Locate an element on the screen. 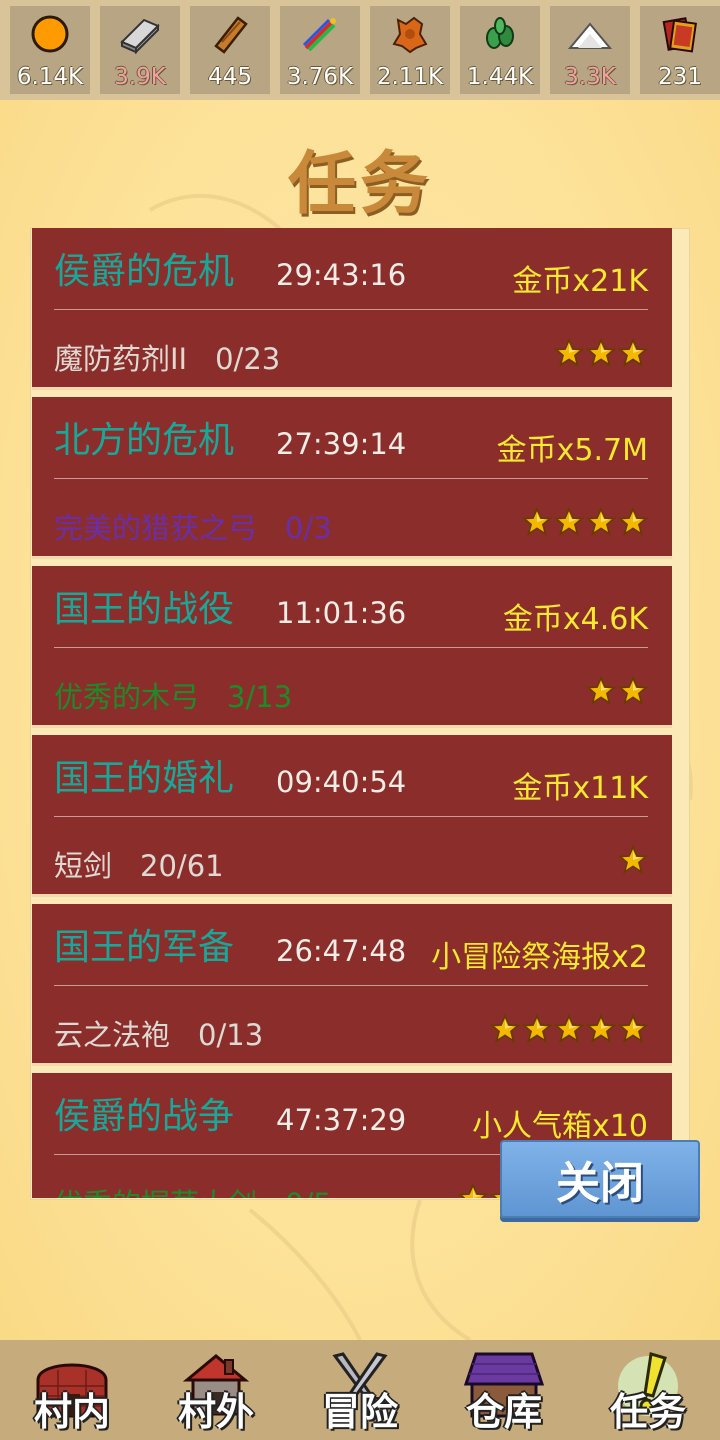 The width and height of the screenshot is (720, 1440). quest-name: 国王的婚礼 is located at coordinates (144, 778).